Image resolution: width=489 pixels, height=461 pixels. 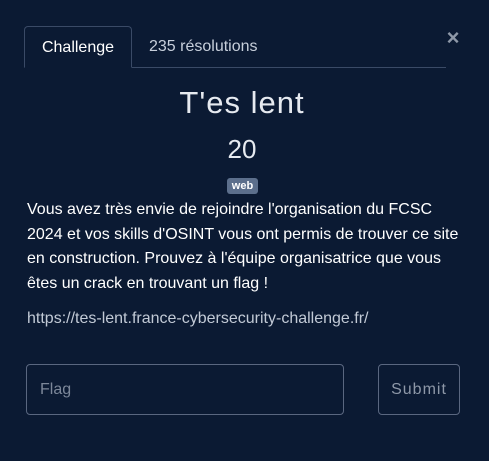 What do you see at coordinates (419, 389) in the screenshot?
I see `submit-button: Submit` at bounding box center [419, 389].